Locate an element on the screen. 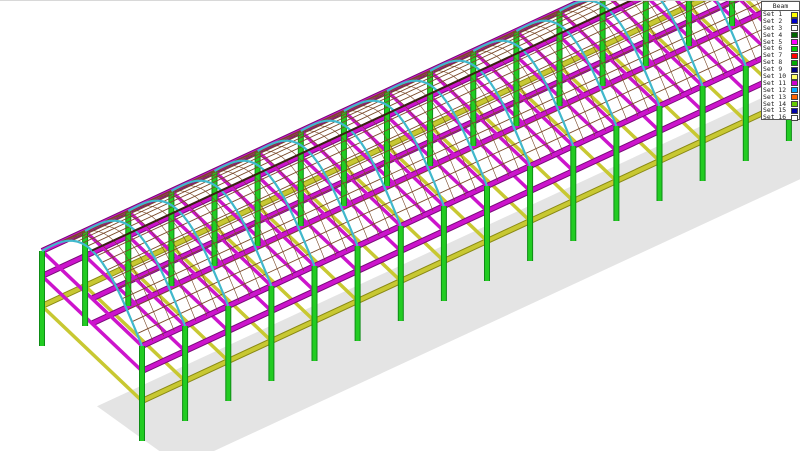 The width and height of the screenshot is (800, 451). legend-item: Set 16 is located at coordinates (780, 117).